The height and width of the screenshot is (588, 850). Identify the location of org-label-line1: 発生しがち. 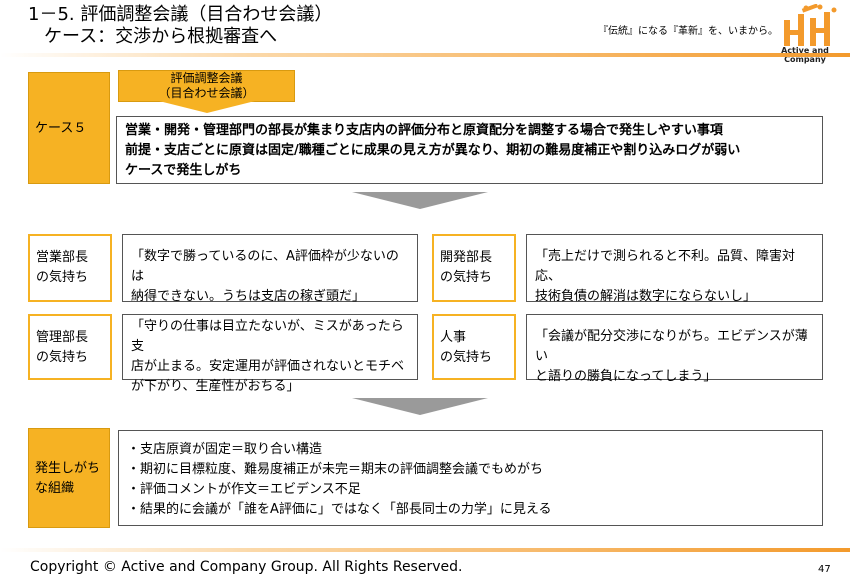
(68, 468).